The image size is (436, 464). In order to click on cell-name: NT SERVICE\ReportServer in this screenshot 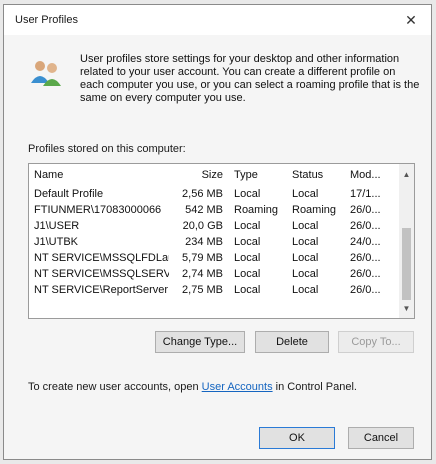, I will do `click(101, 290)`.